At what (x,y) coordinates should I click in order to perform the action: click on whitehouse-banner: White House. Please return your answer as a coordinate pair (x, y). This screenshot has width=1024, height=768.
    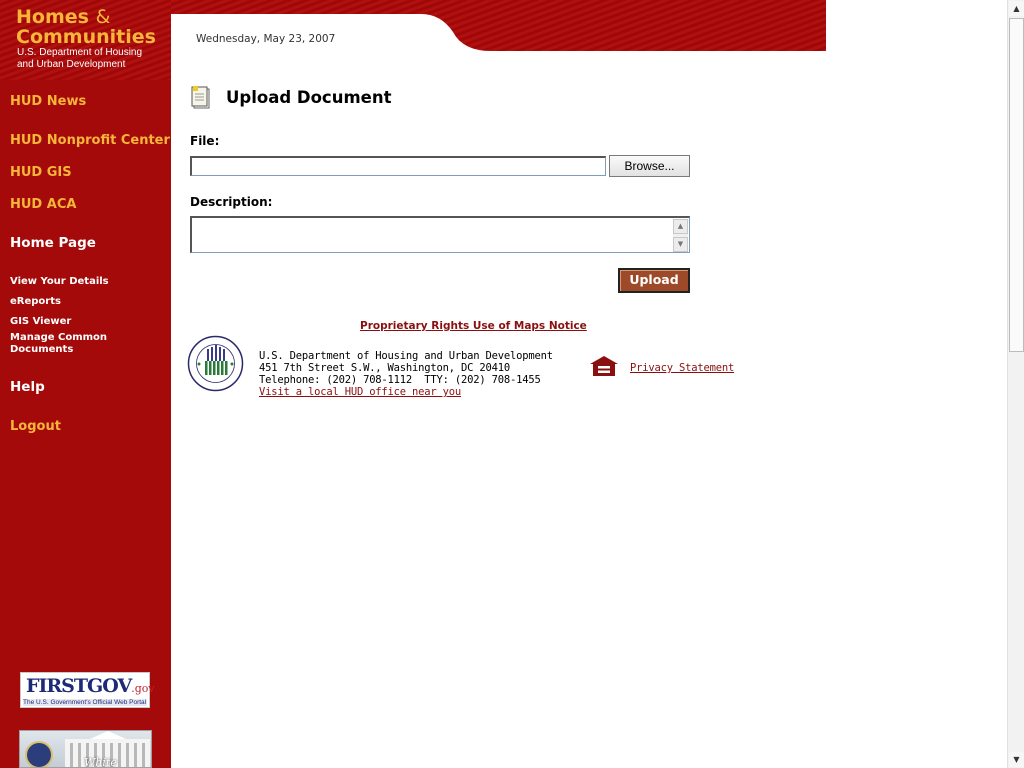
    Looking at the image, I should click on (85, 749).